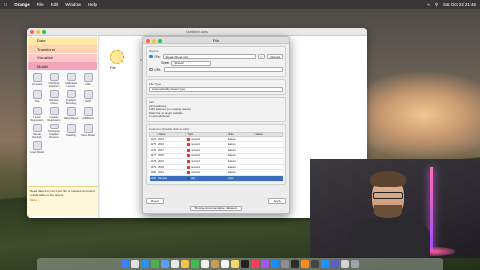  What do you see at coordinates (235, 264) in the screenshot?
I see `notes-icon` at bounding box center [235, 264].